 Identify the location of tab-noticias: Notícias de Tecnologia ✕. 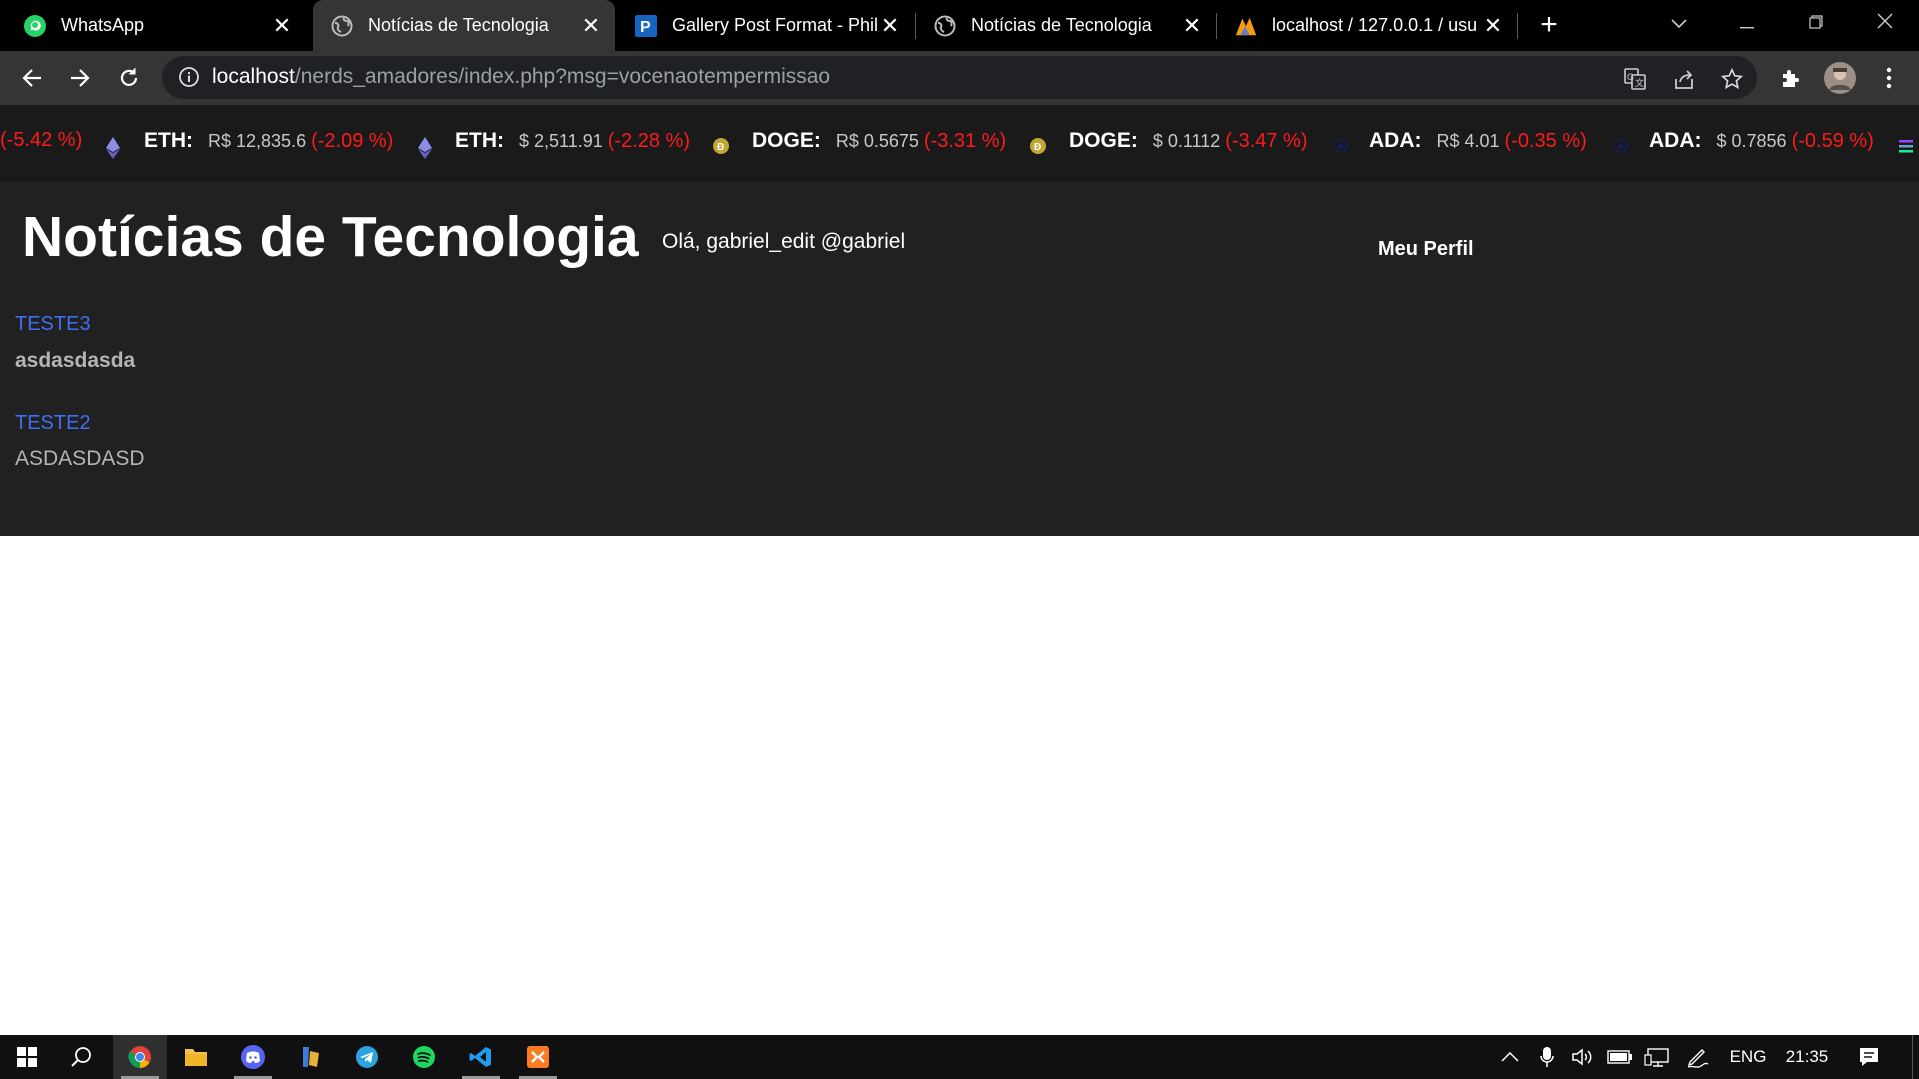
(1066, 25).